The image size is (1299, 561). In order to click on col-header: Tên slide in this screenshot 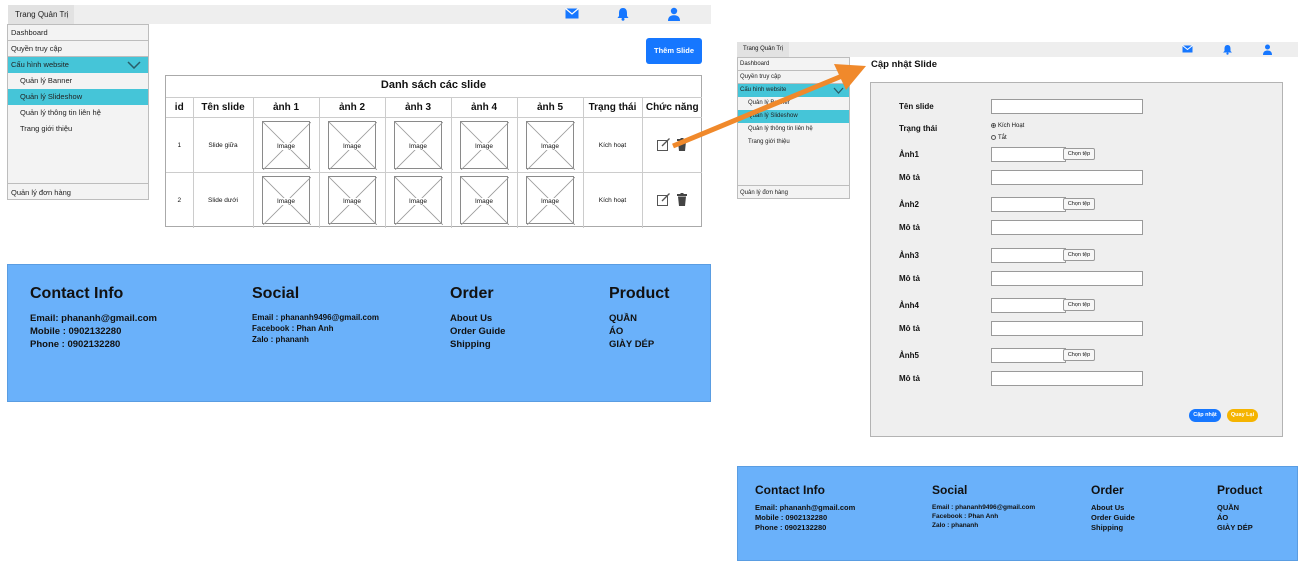, I will do `click(222, 107)`.